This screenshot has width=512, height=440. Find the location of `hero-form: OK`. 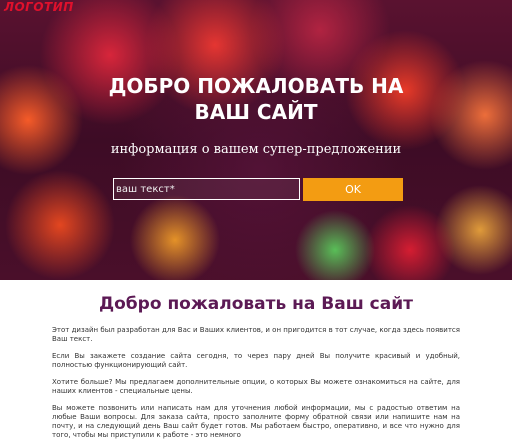

hero-form: OK is located at coordinates (258, 189).